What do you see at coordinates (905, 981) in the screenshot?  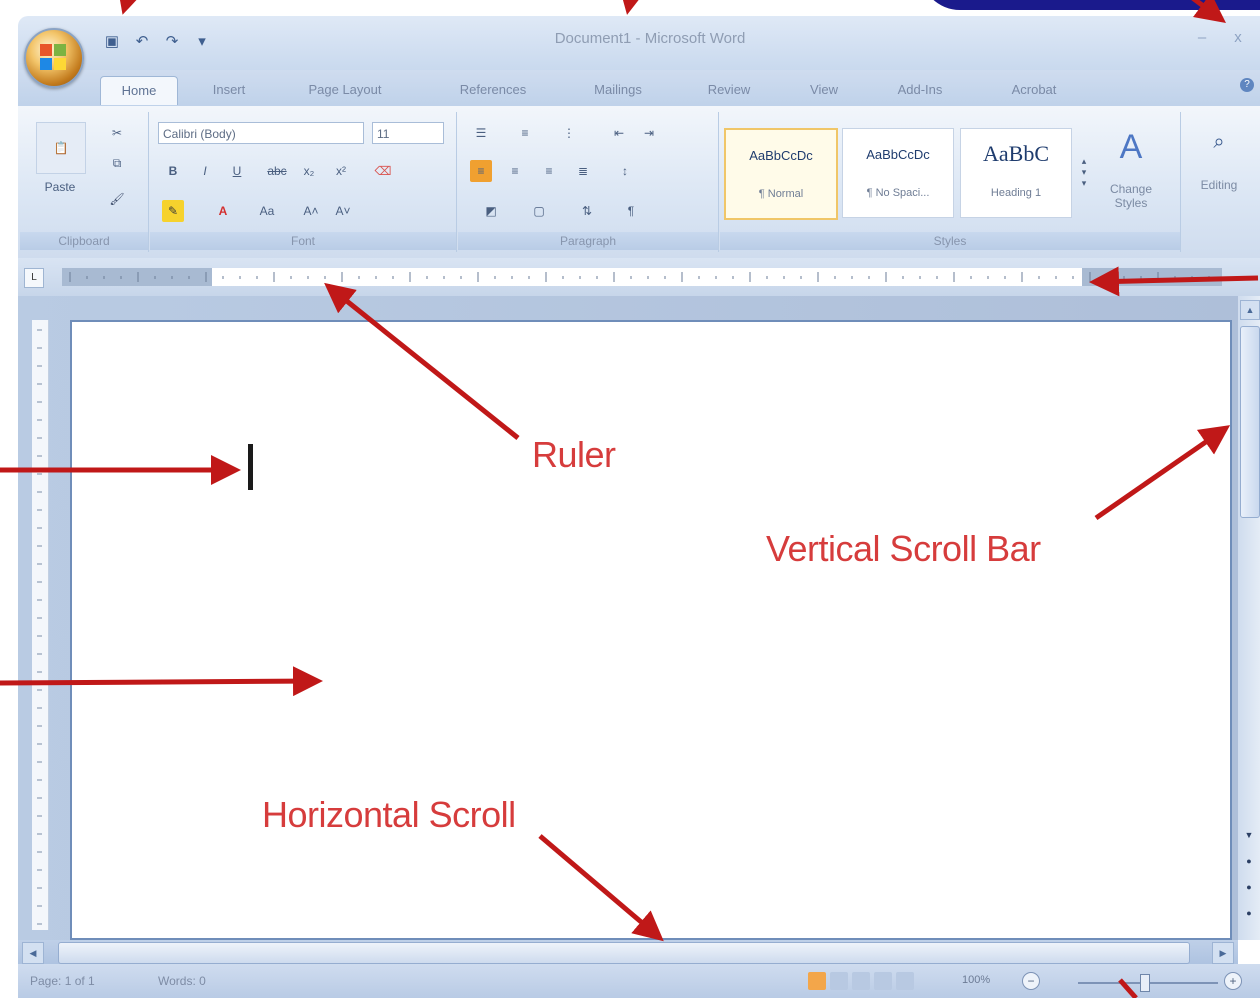 I see `draft-icon` at bounding box center [905, 981].